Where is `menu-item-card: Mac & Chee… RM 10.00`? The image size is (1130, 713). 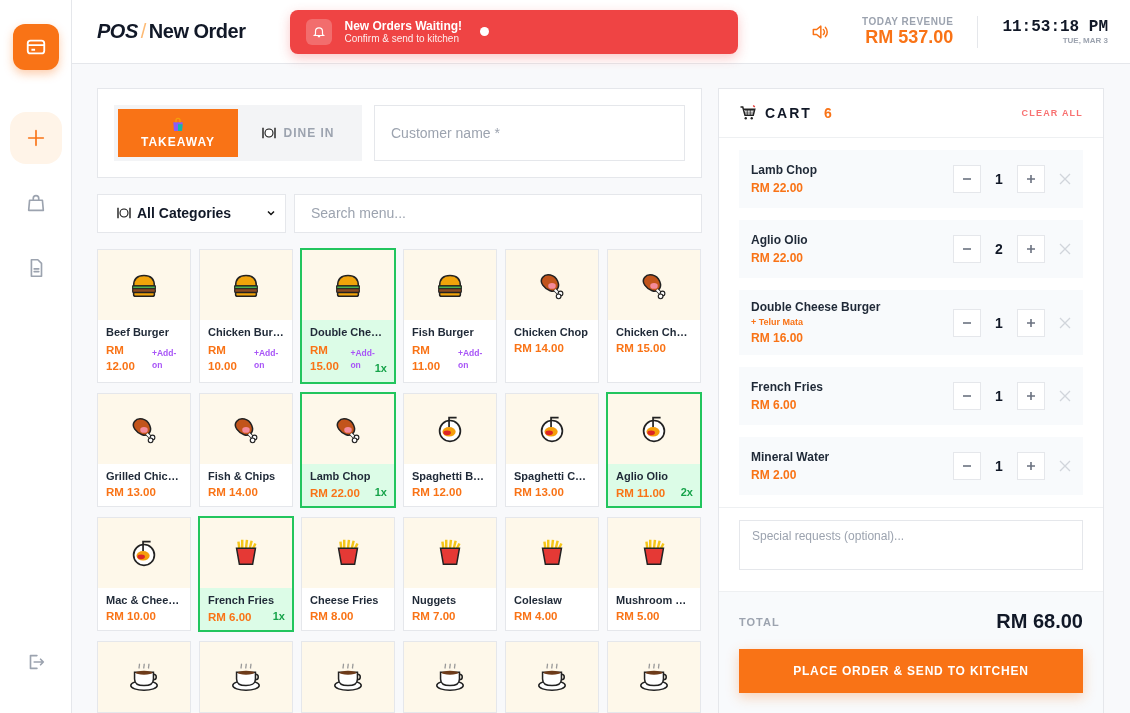
menu-item-card: Mac & Chee… RM 10.00 is located at coordinates (144, 574).